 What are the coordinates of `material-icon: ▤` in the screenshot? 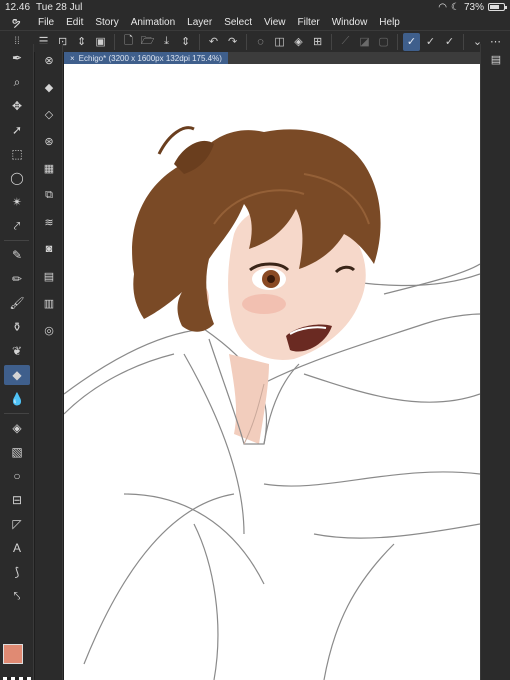 It's located at (49, 276).